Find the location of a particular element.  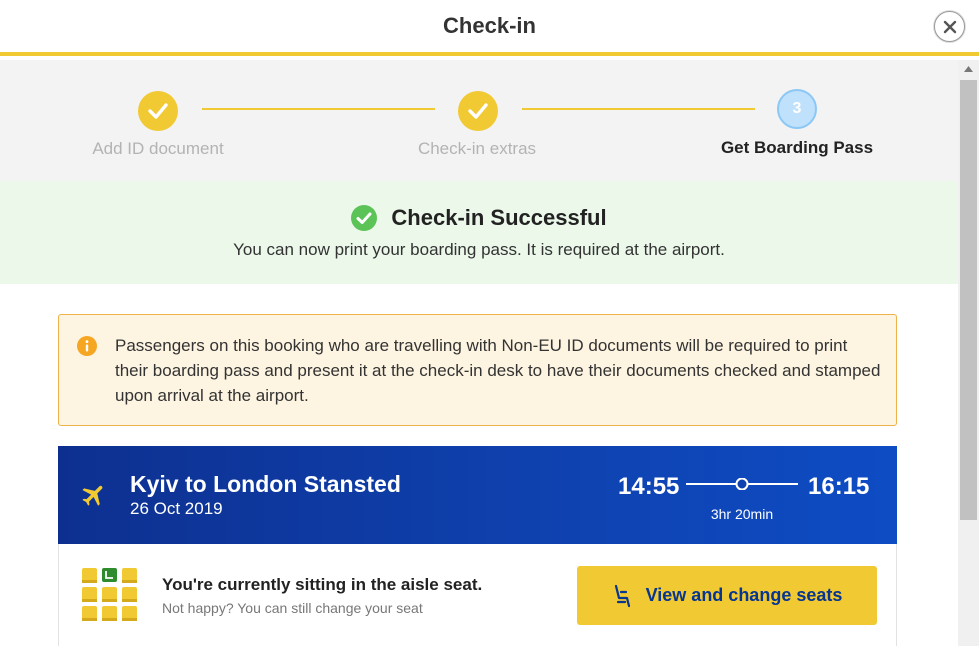

flight-timeline is located at coordinates (742, 484).